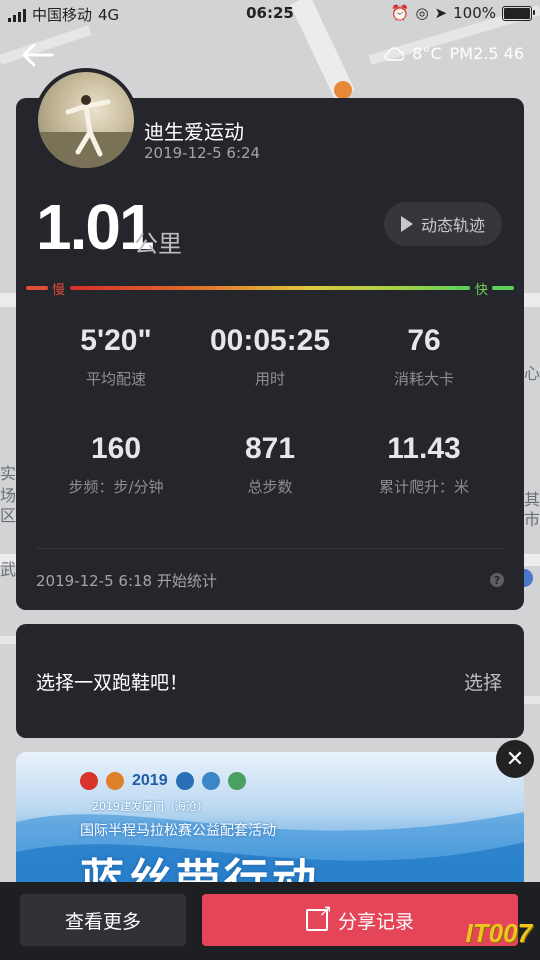 Image resolution: width=540 pixels, height=960 pixels. Describe the element at coordinates (424, 448) in the screenshot. I see `stat-value: 11.43` at that location.